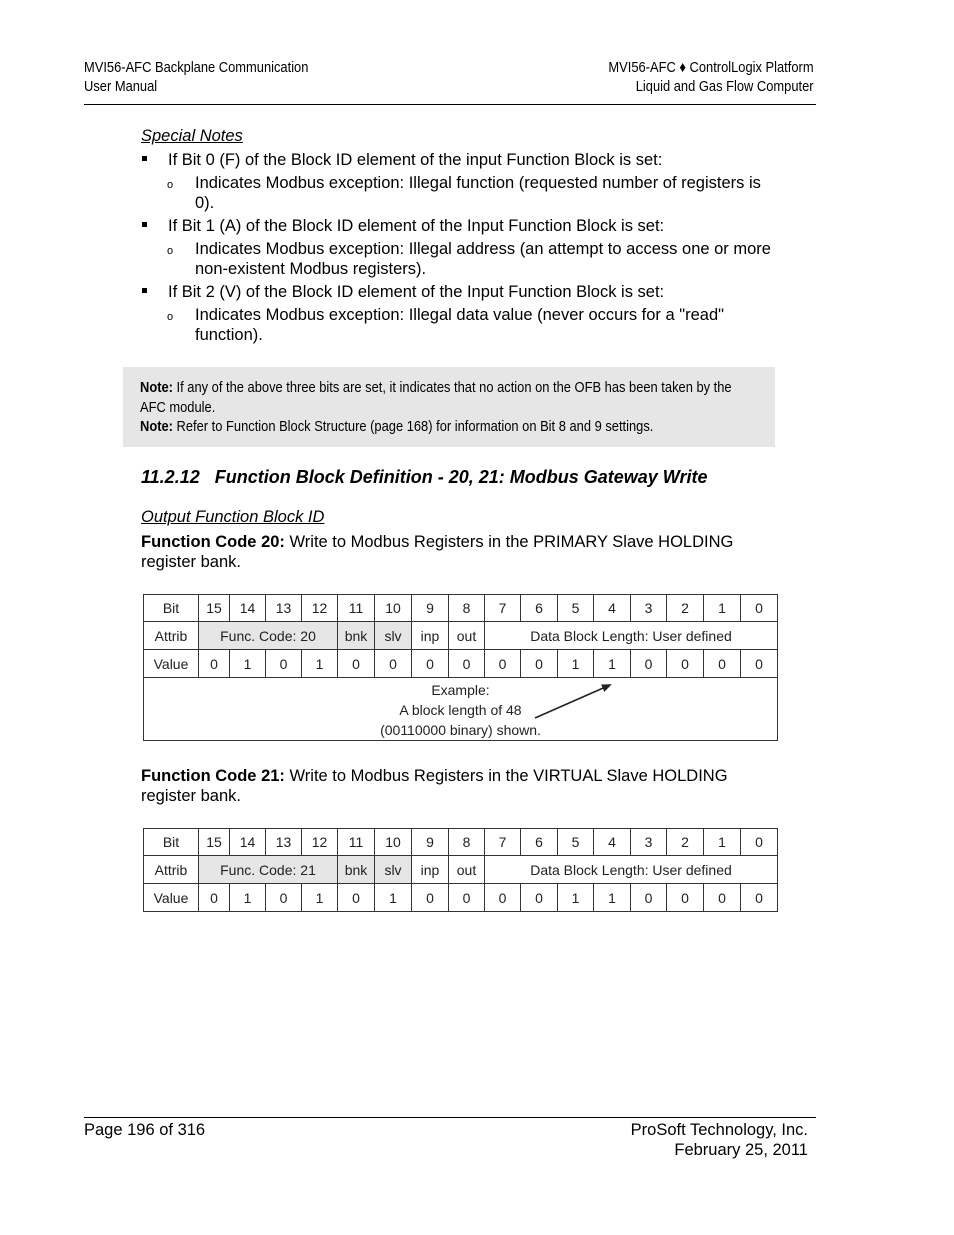 The height and width of the screenshot is (1235, 954). Describe the element at coordinates (319, 608) in the screenshot. I see `bit-number-cell: 12` at that location.